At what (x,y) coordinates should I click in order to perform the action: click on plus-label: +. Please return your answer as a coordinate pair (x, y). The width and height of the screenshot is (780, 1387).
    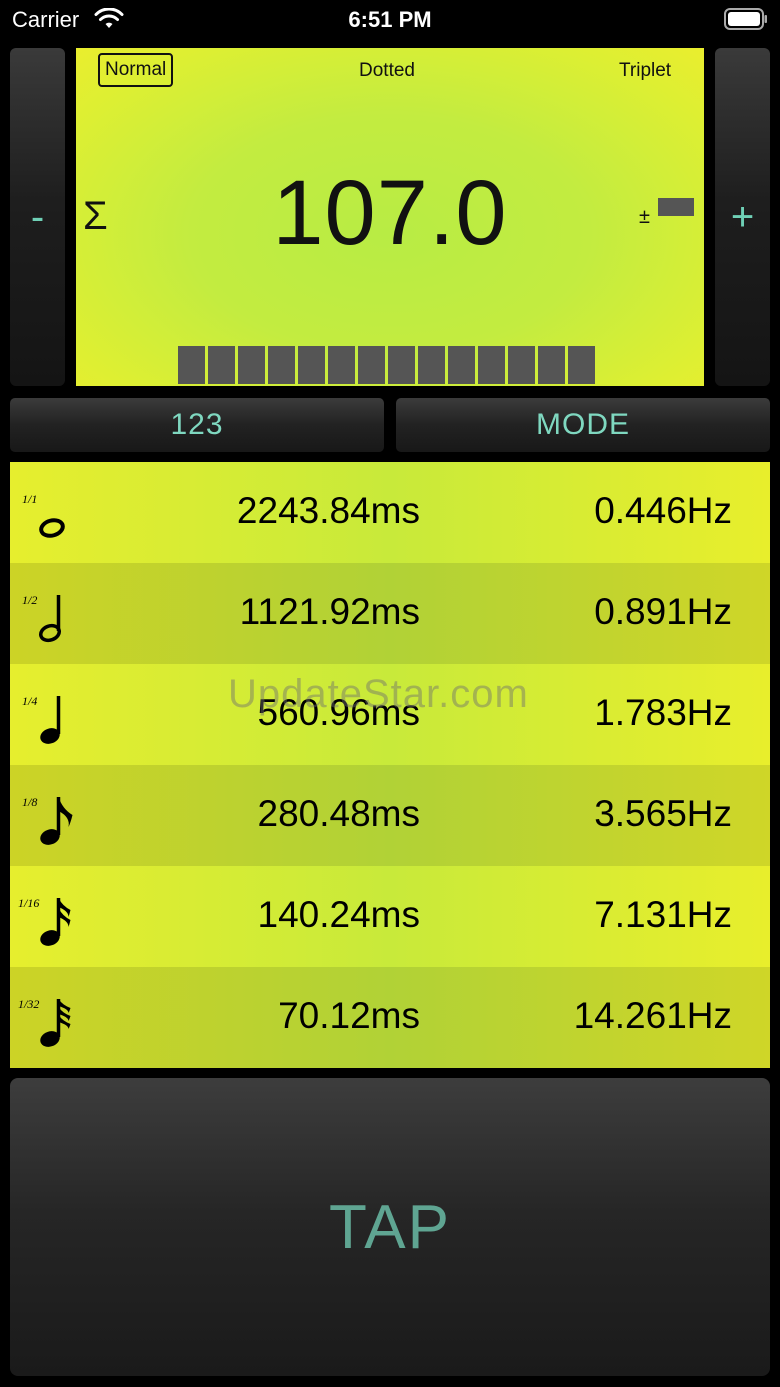
    Looking at the image, I should click on (742, 216).